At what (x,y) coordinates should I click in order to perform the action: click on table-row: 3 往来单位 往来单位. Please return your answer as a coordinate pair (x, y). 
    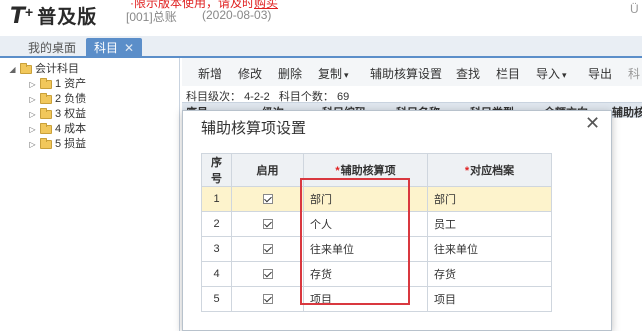
    Looking at the image, I should click on (376, 249).